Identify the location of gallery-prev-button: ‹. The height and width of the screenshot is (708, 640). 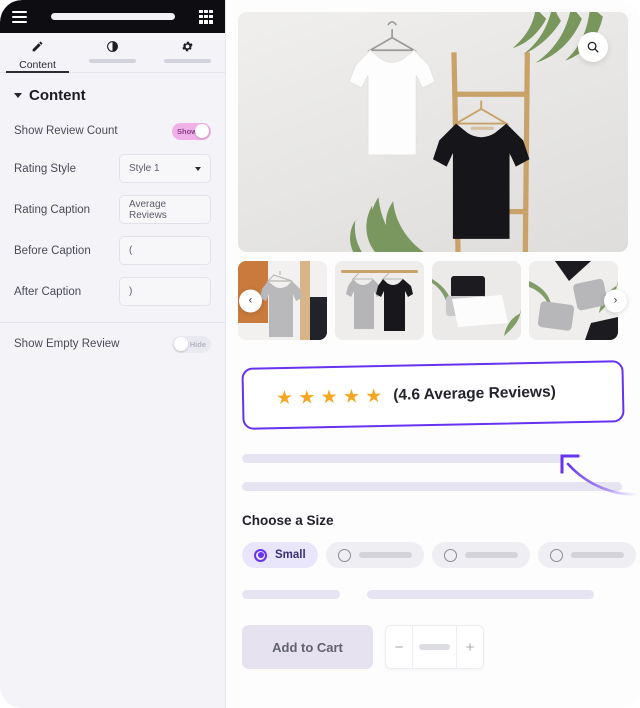
(250, 300).